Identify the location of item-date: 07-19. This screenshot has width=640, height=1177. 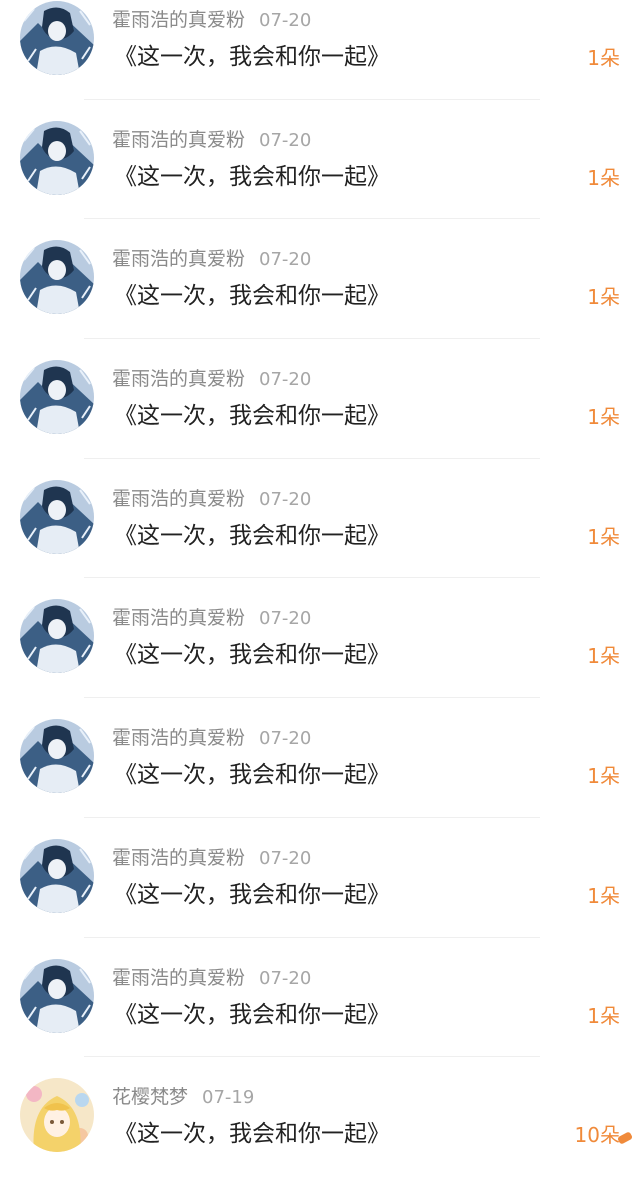
(228, 1098).